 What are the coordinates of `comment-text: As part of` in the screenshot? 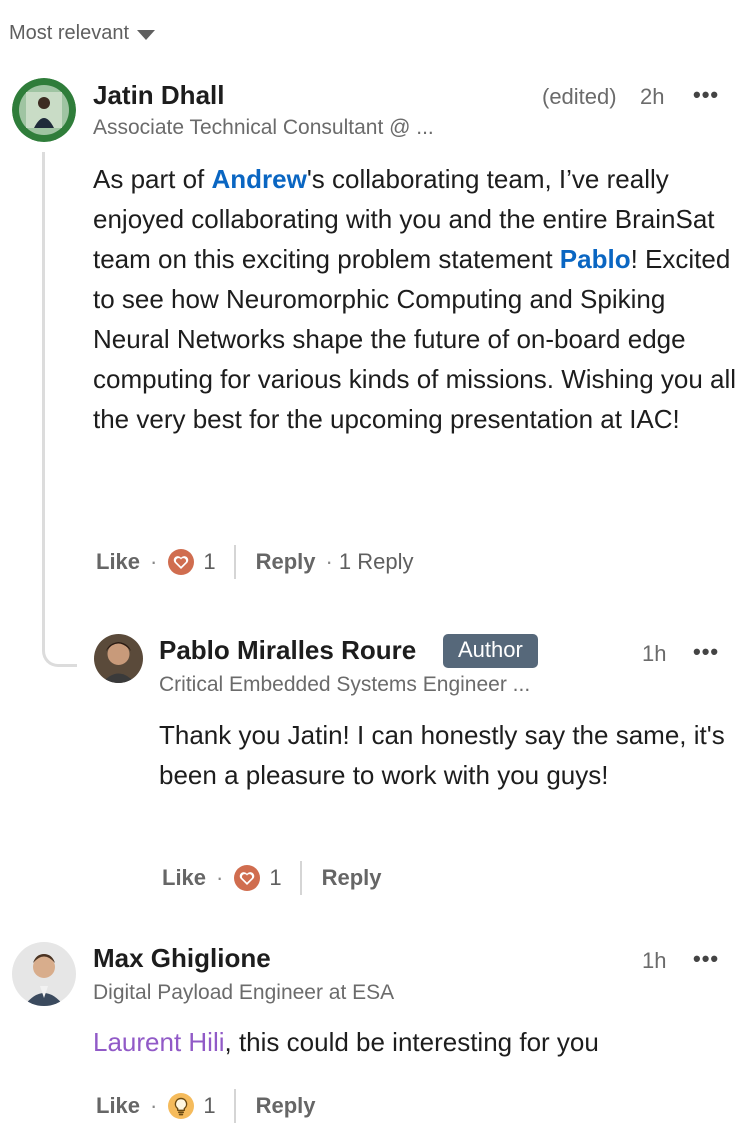 It's located at (152, 179).